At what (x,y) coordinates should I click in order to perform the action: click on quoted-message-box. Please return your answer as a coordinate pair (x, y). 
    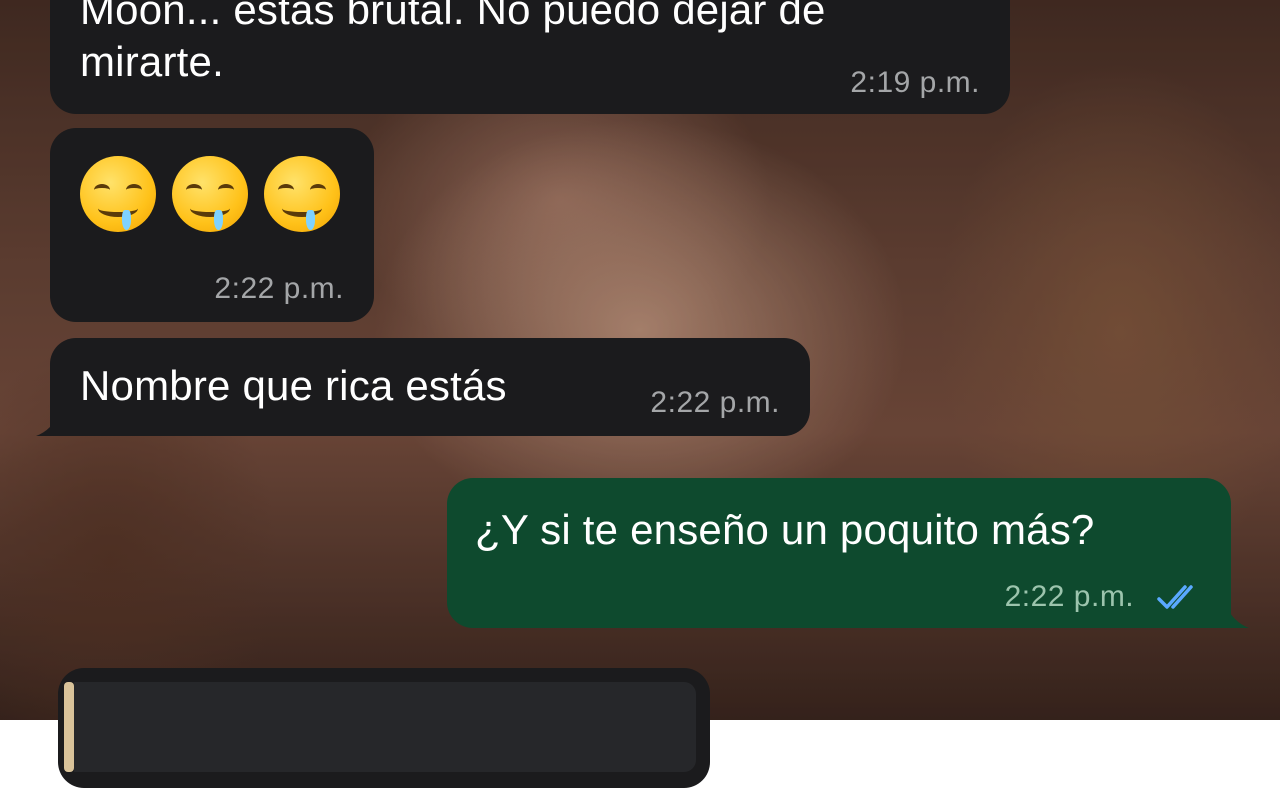
    Looking at the image, I should click on (385, 727).